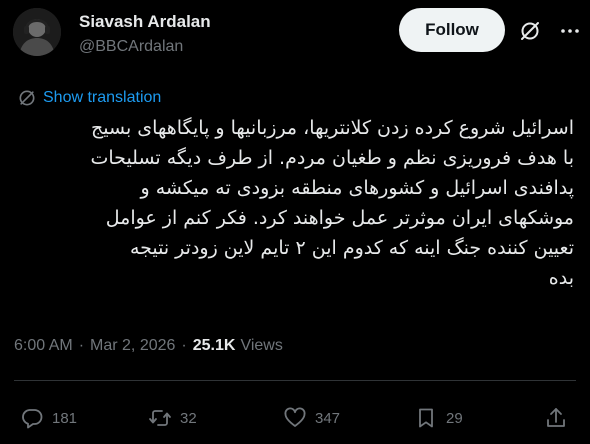  I want to click on more-icon, so click(570, 31).